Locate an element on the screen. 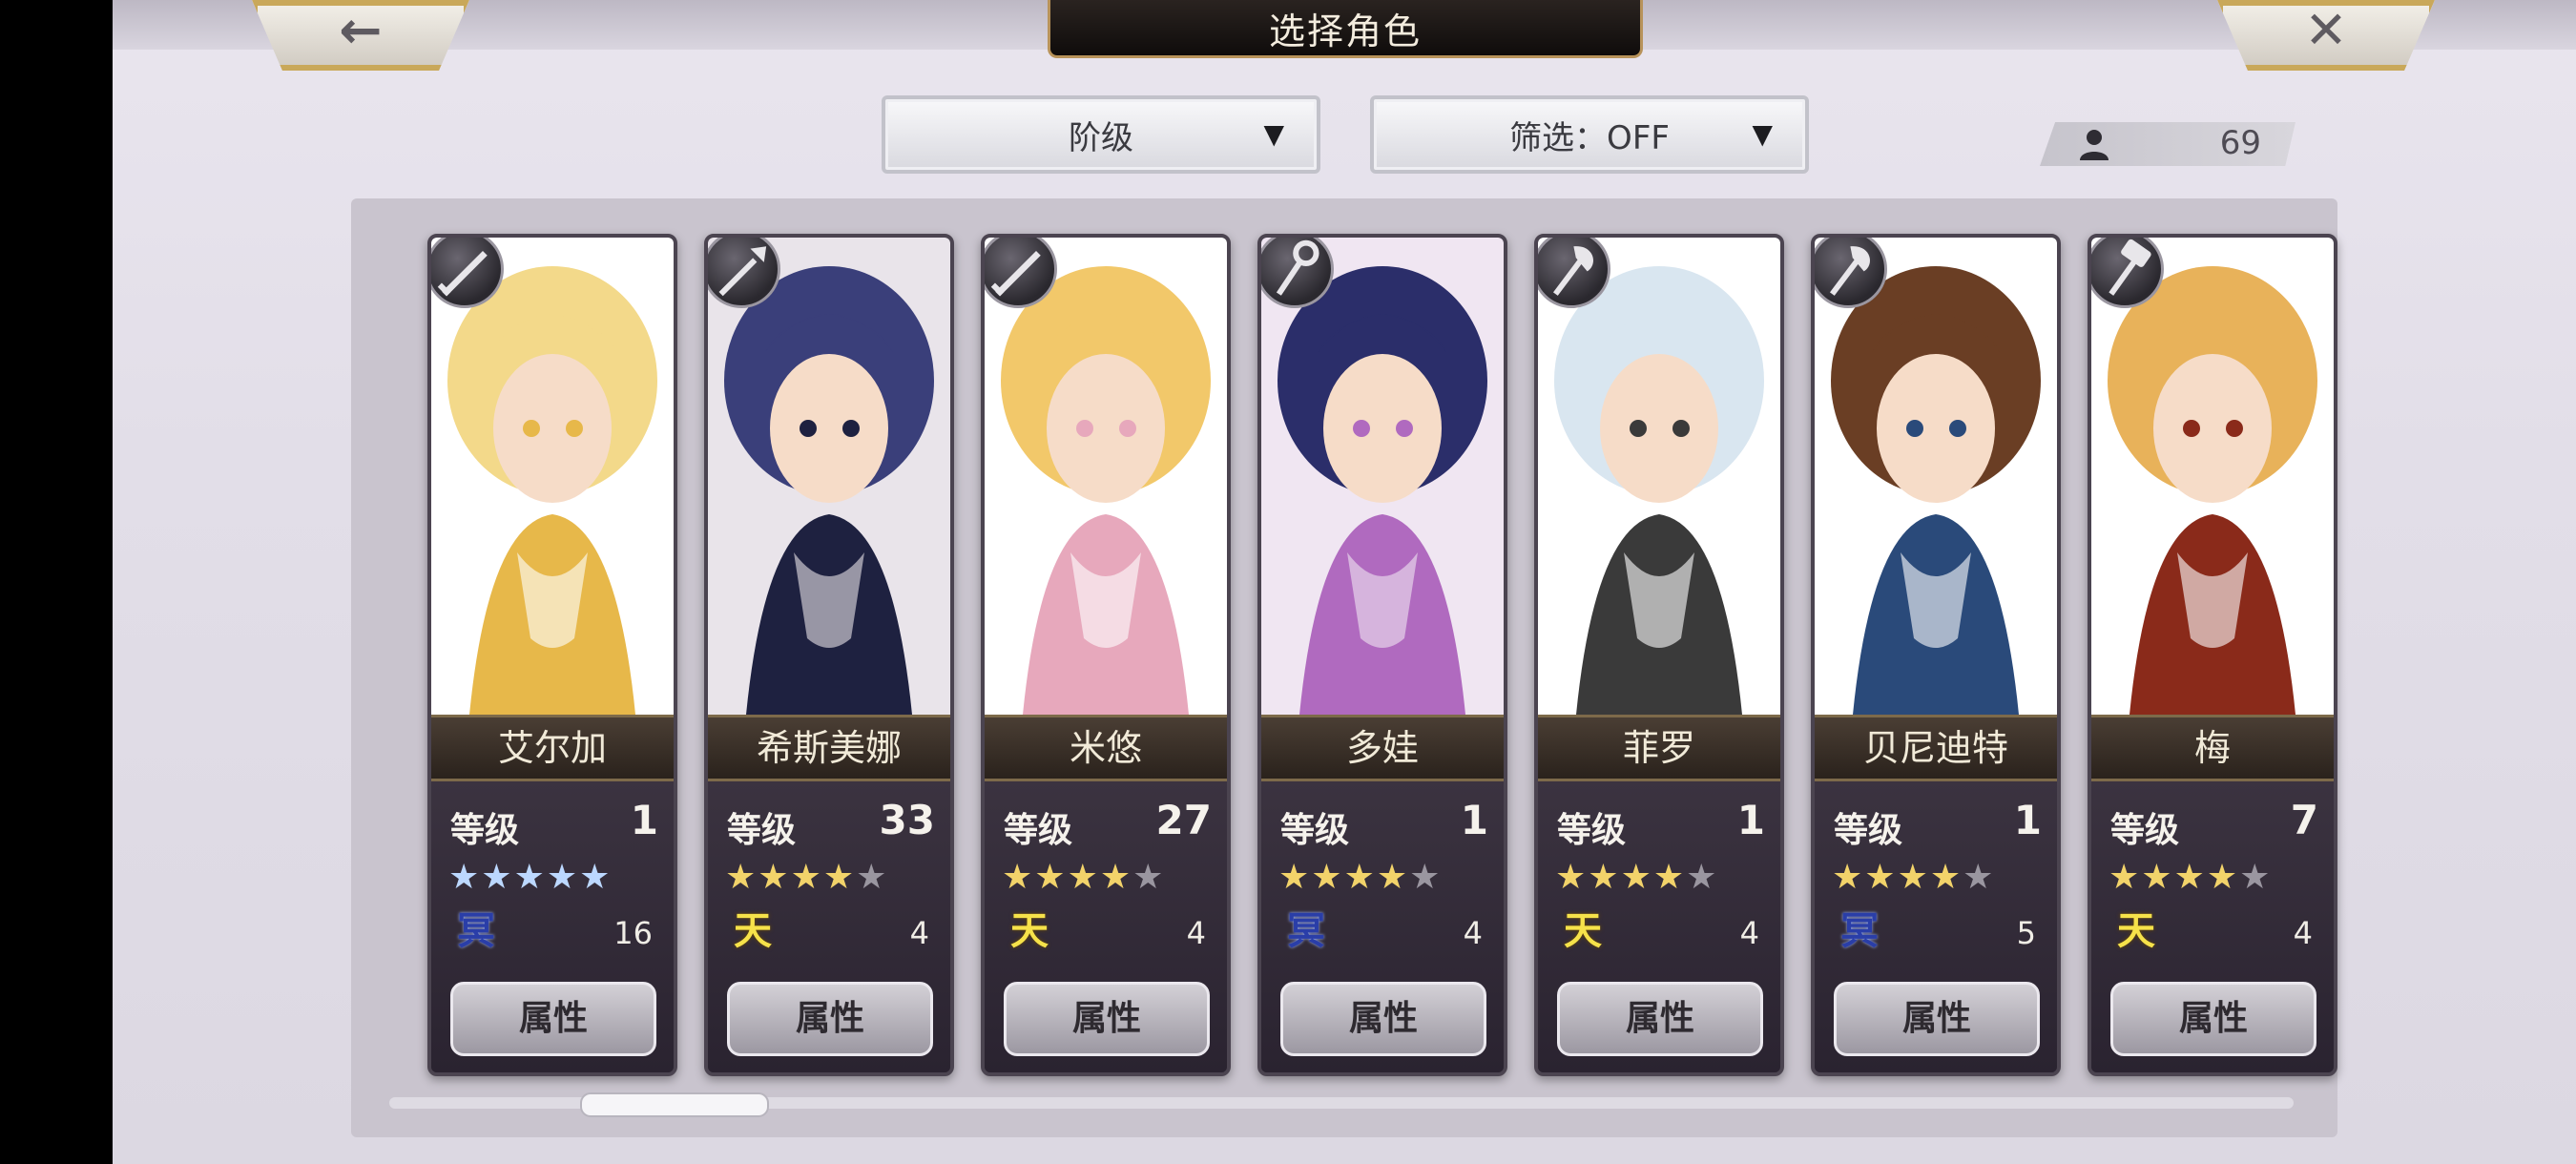 The height and width of the screenshot is (1164, 2576). page-title: 选择角色 is located at coordinates (1345, 29).